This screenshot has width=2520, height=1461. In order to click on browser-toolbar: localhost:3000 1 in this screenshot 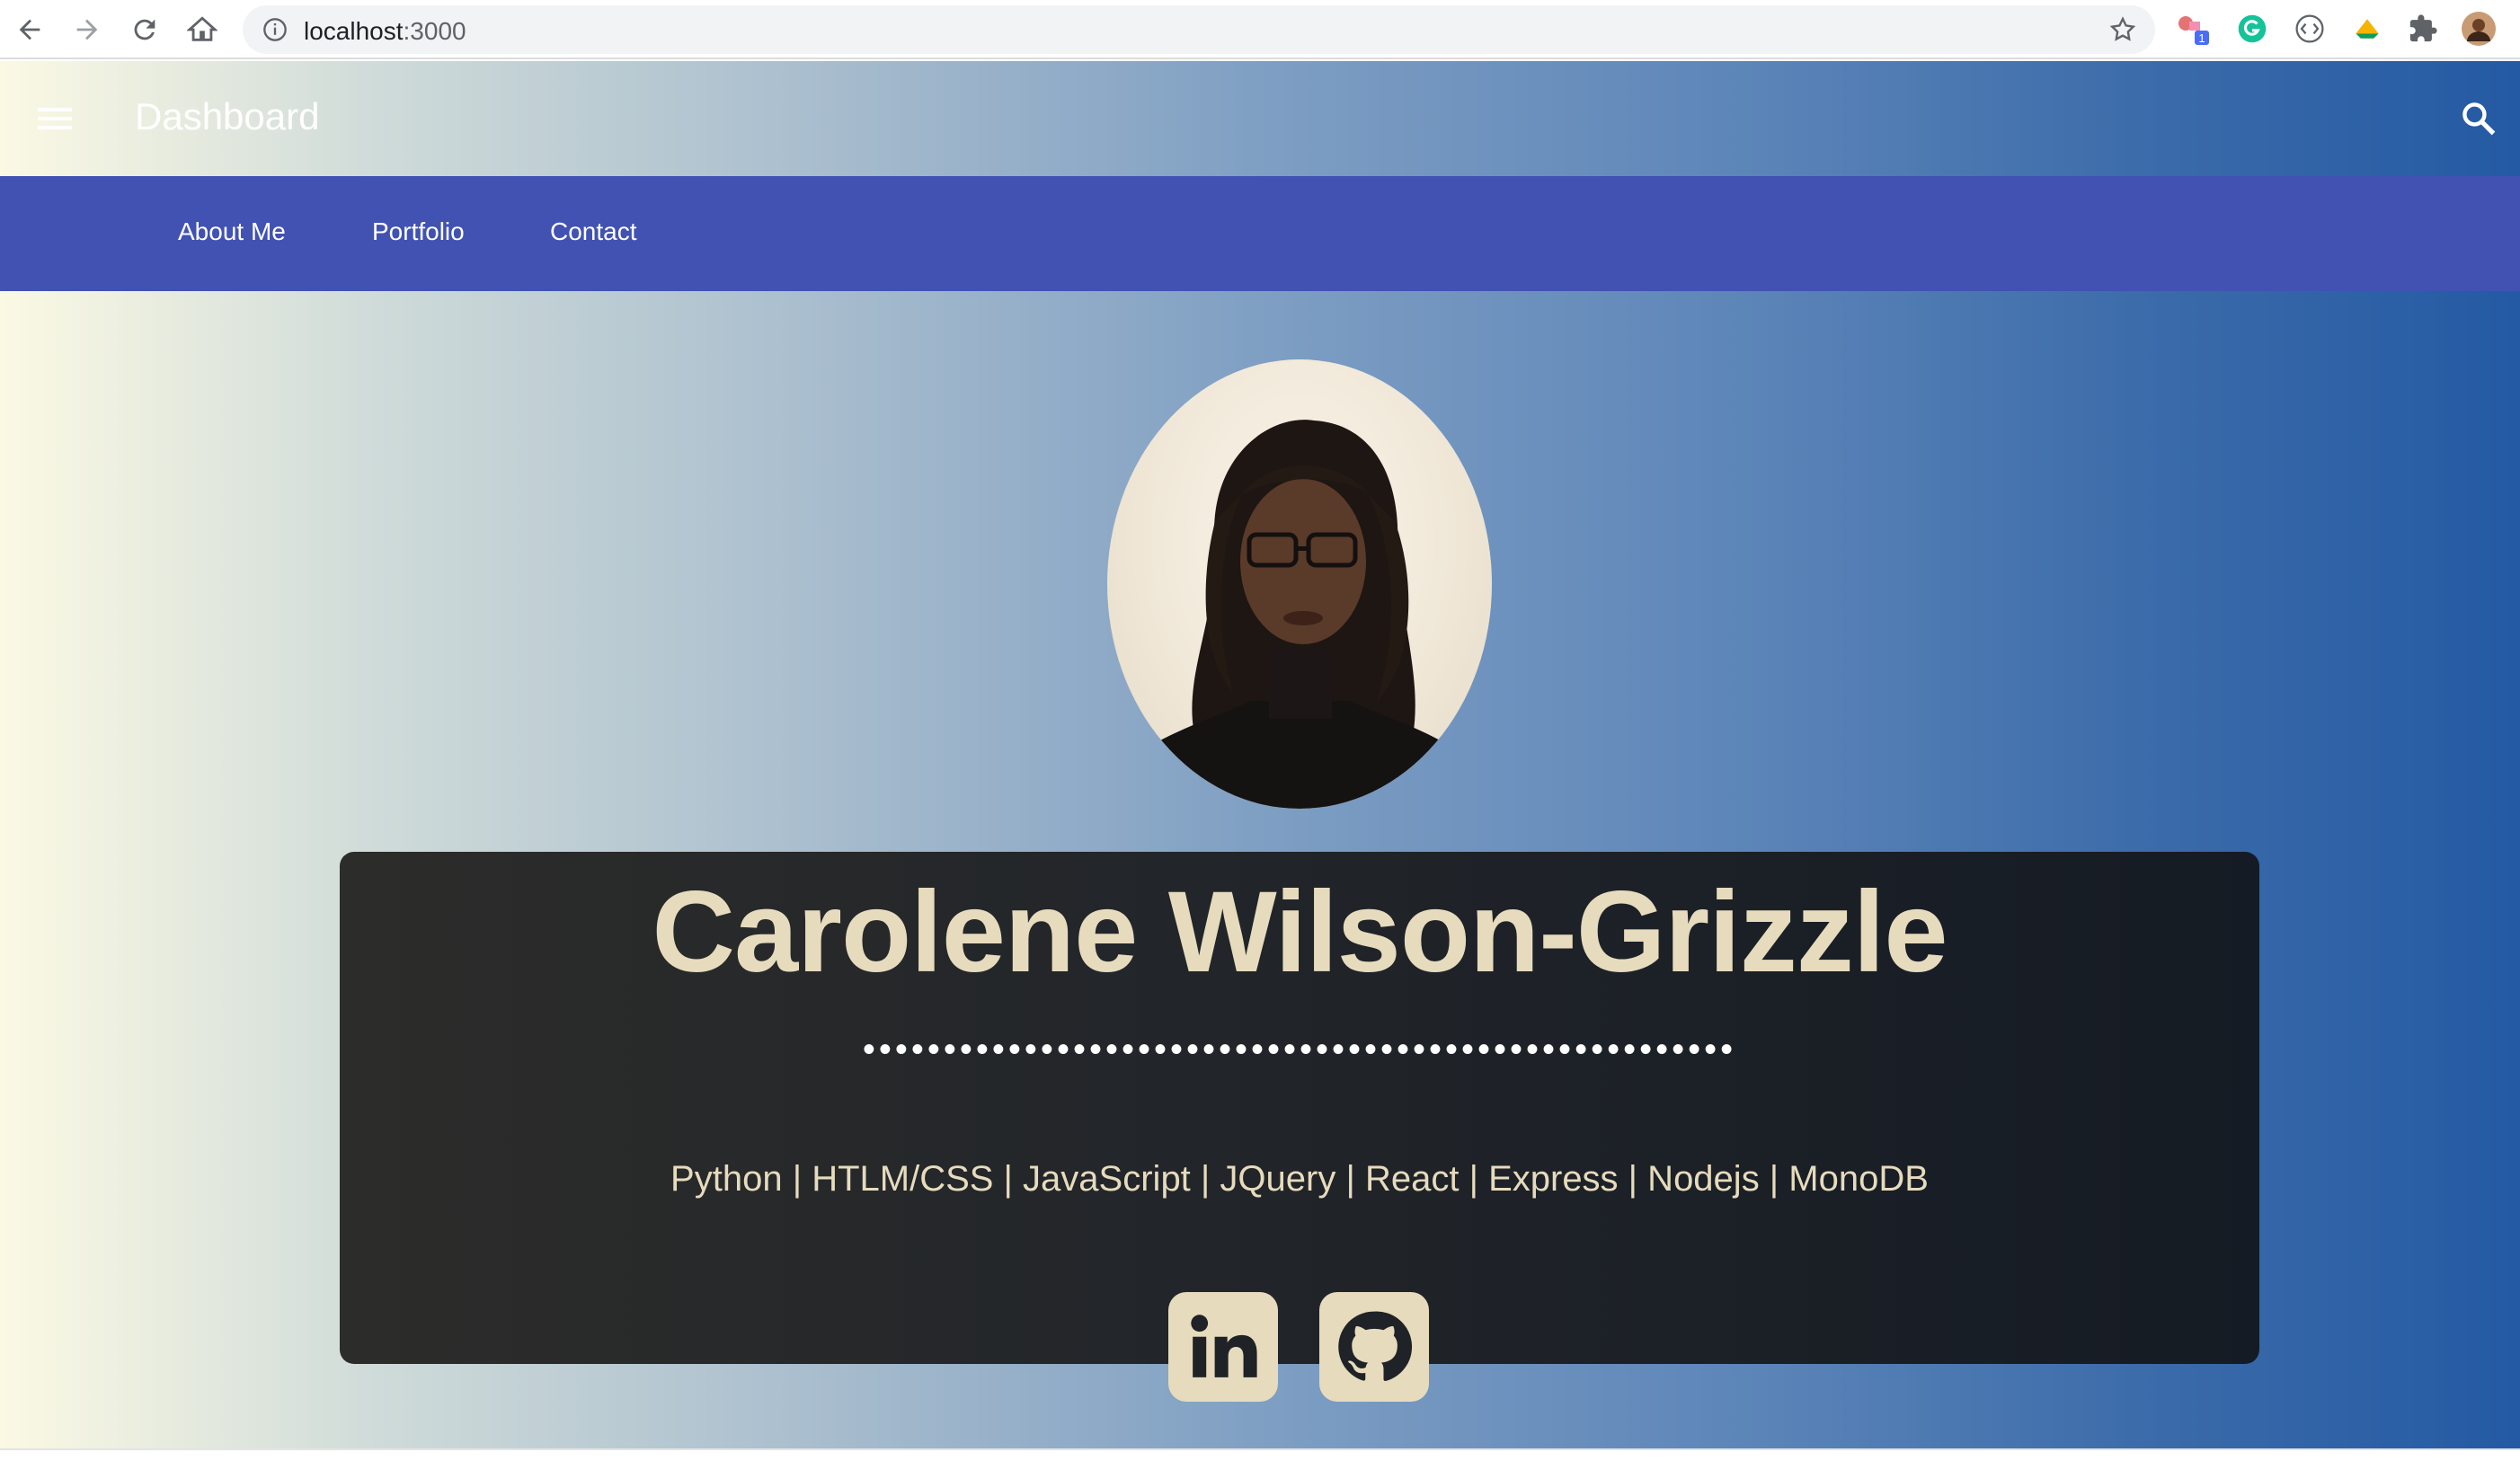, I will do `click(1260, 29)`.